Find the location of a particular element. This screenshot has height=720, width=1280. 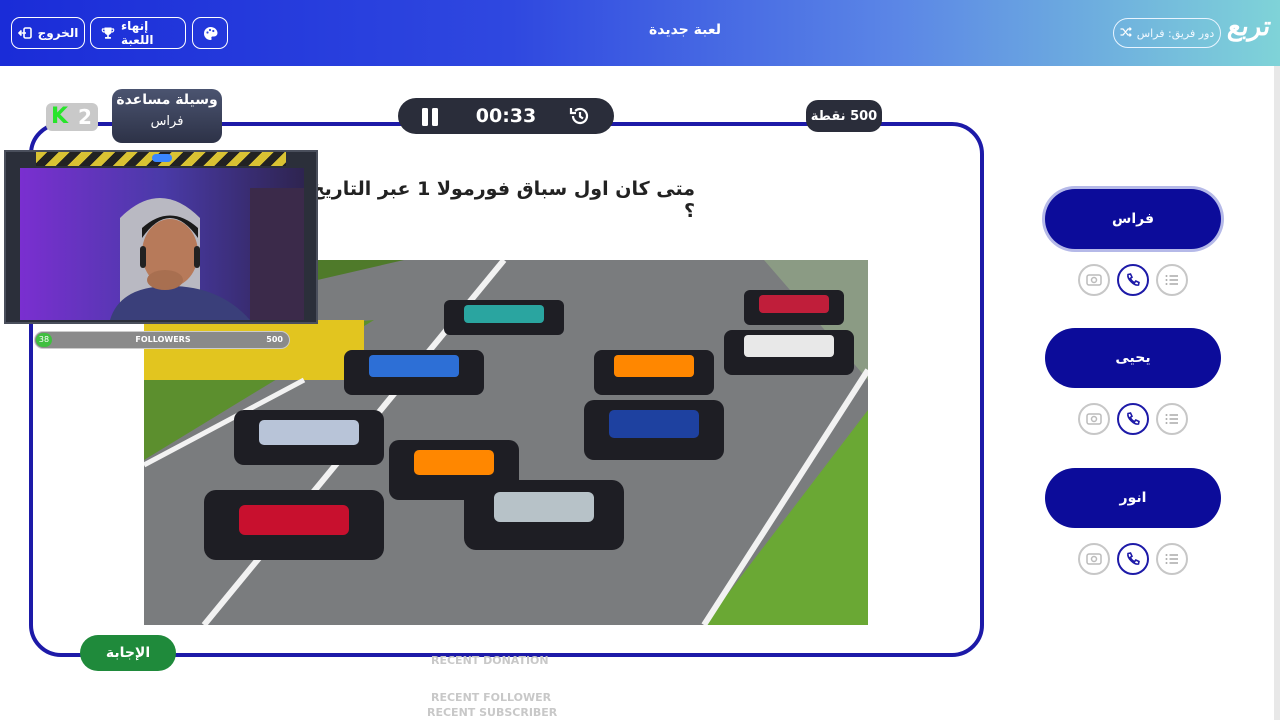

palette-icon is located at coordinates (210, 33).